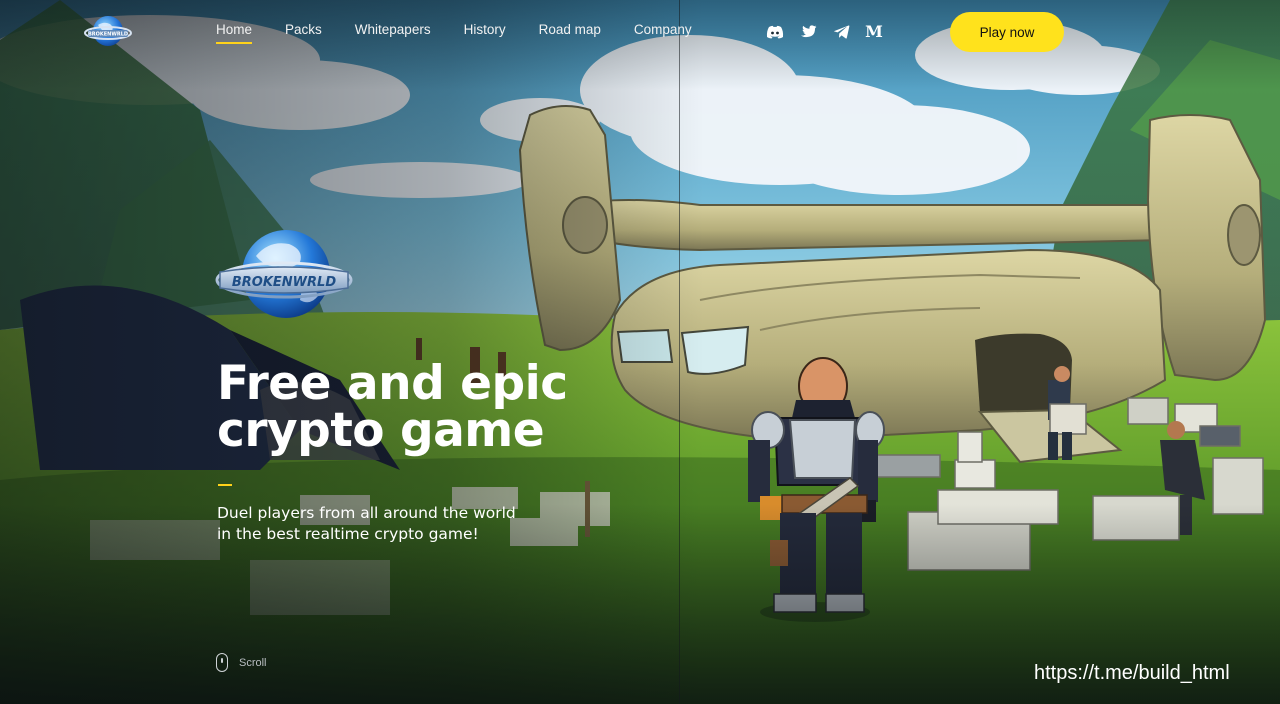 This screenshot has height=704, width=1280. I want to click on discord-icon, so click(775, 32).